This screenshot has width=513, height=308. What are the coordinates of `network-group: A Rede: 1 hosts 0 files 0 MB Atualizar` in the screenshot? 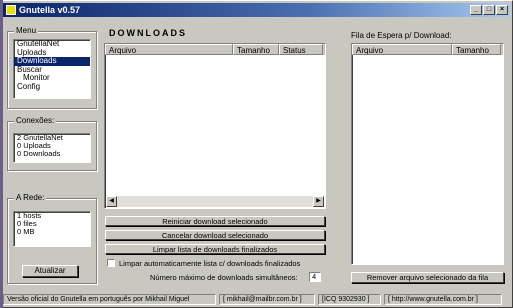 It's located at (52, 238).